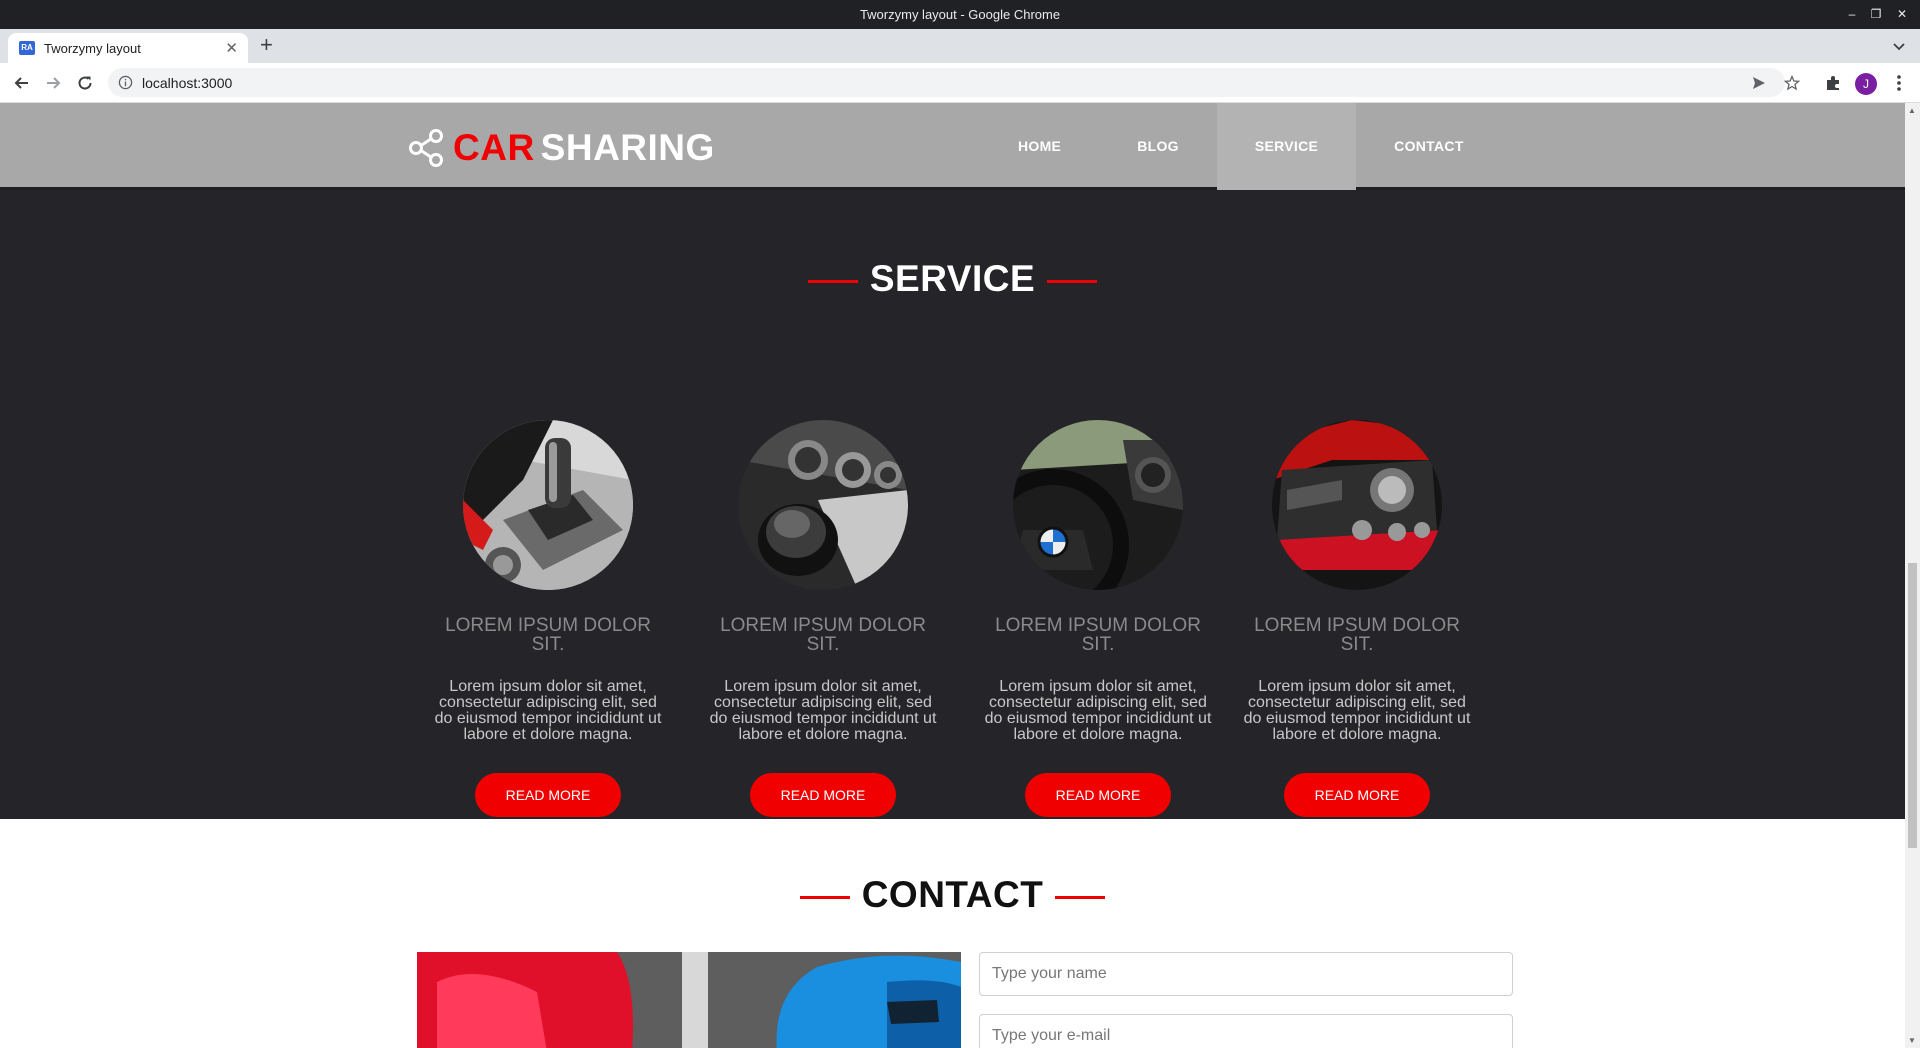 The image size is (1920, 1048). Describe the element at coordinates (1912, 110) in the screenshot. I see `scroll-up-icon: ▲` at that location.